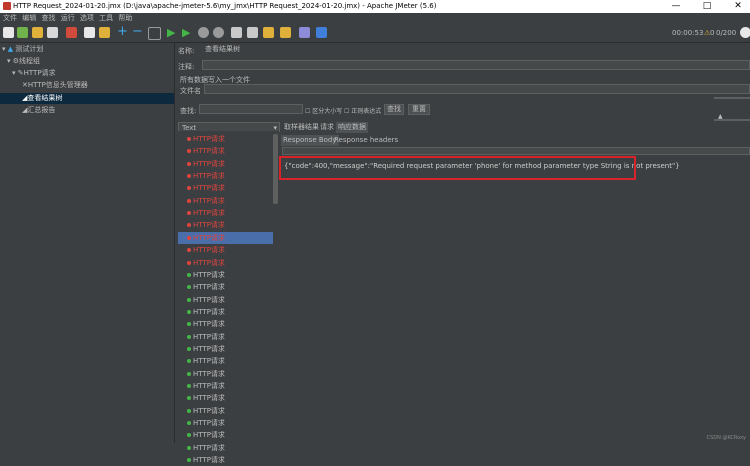 Image resolution: width=750 pixels, height=466 pixels. What do you see at coordinates (366, 140) in the screenshot?
I see `tab-response-headers: Response headers` at bounding box center [366, 140].